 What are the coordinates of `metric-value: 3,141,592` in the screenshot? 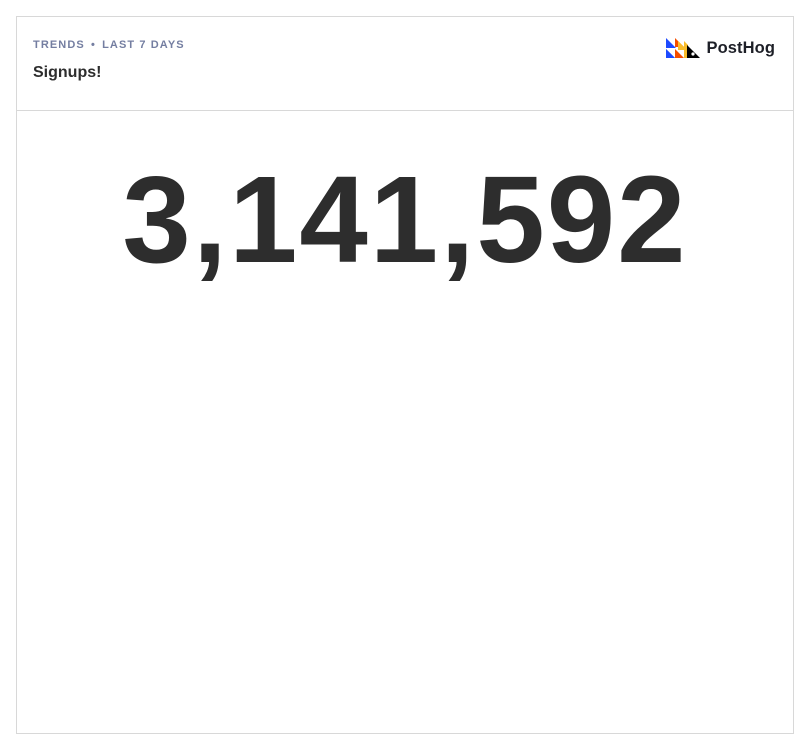 It's located at (405, 220).